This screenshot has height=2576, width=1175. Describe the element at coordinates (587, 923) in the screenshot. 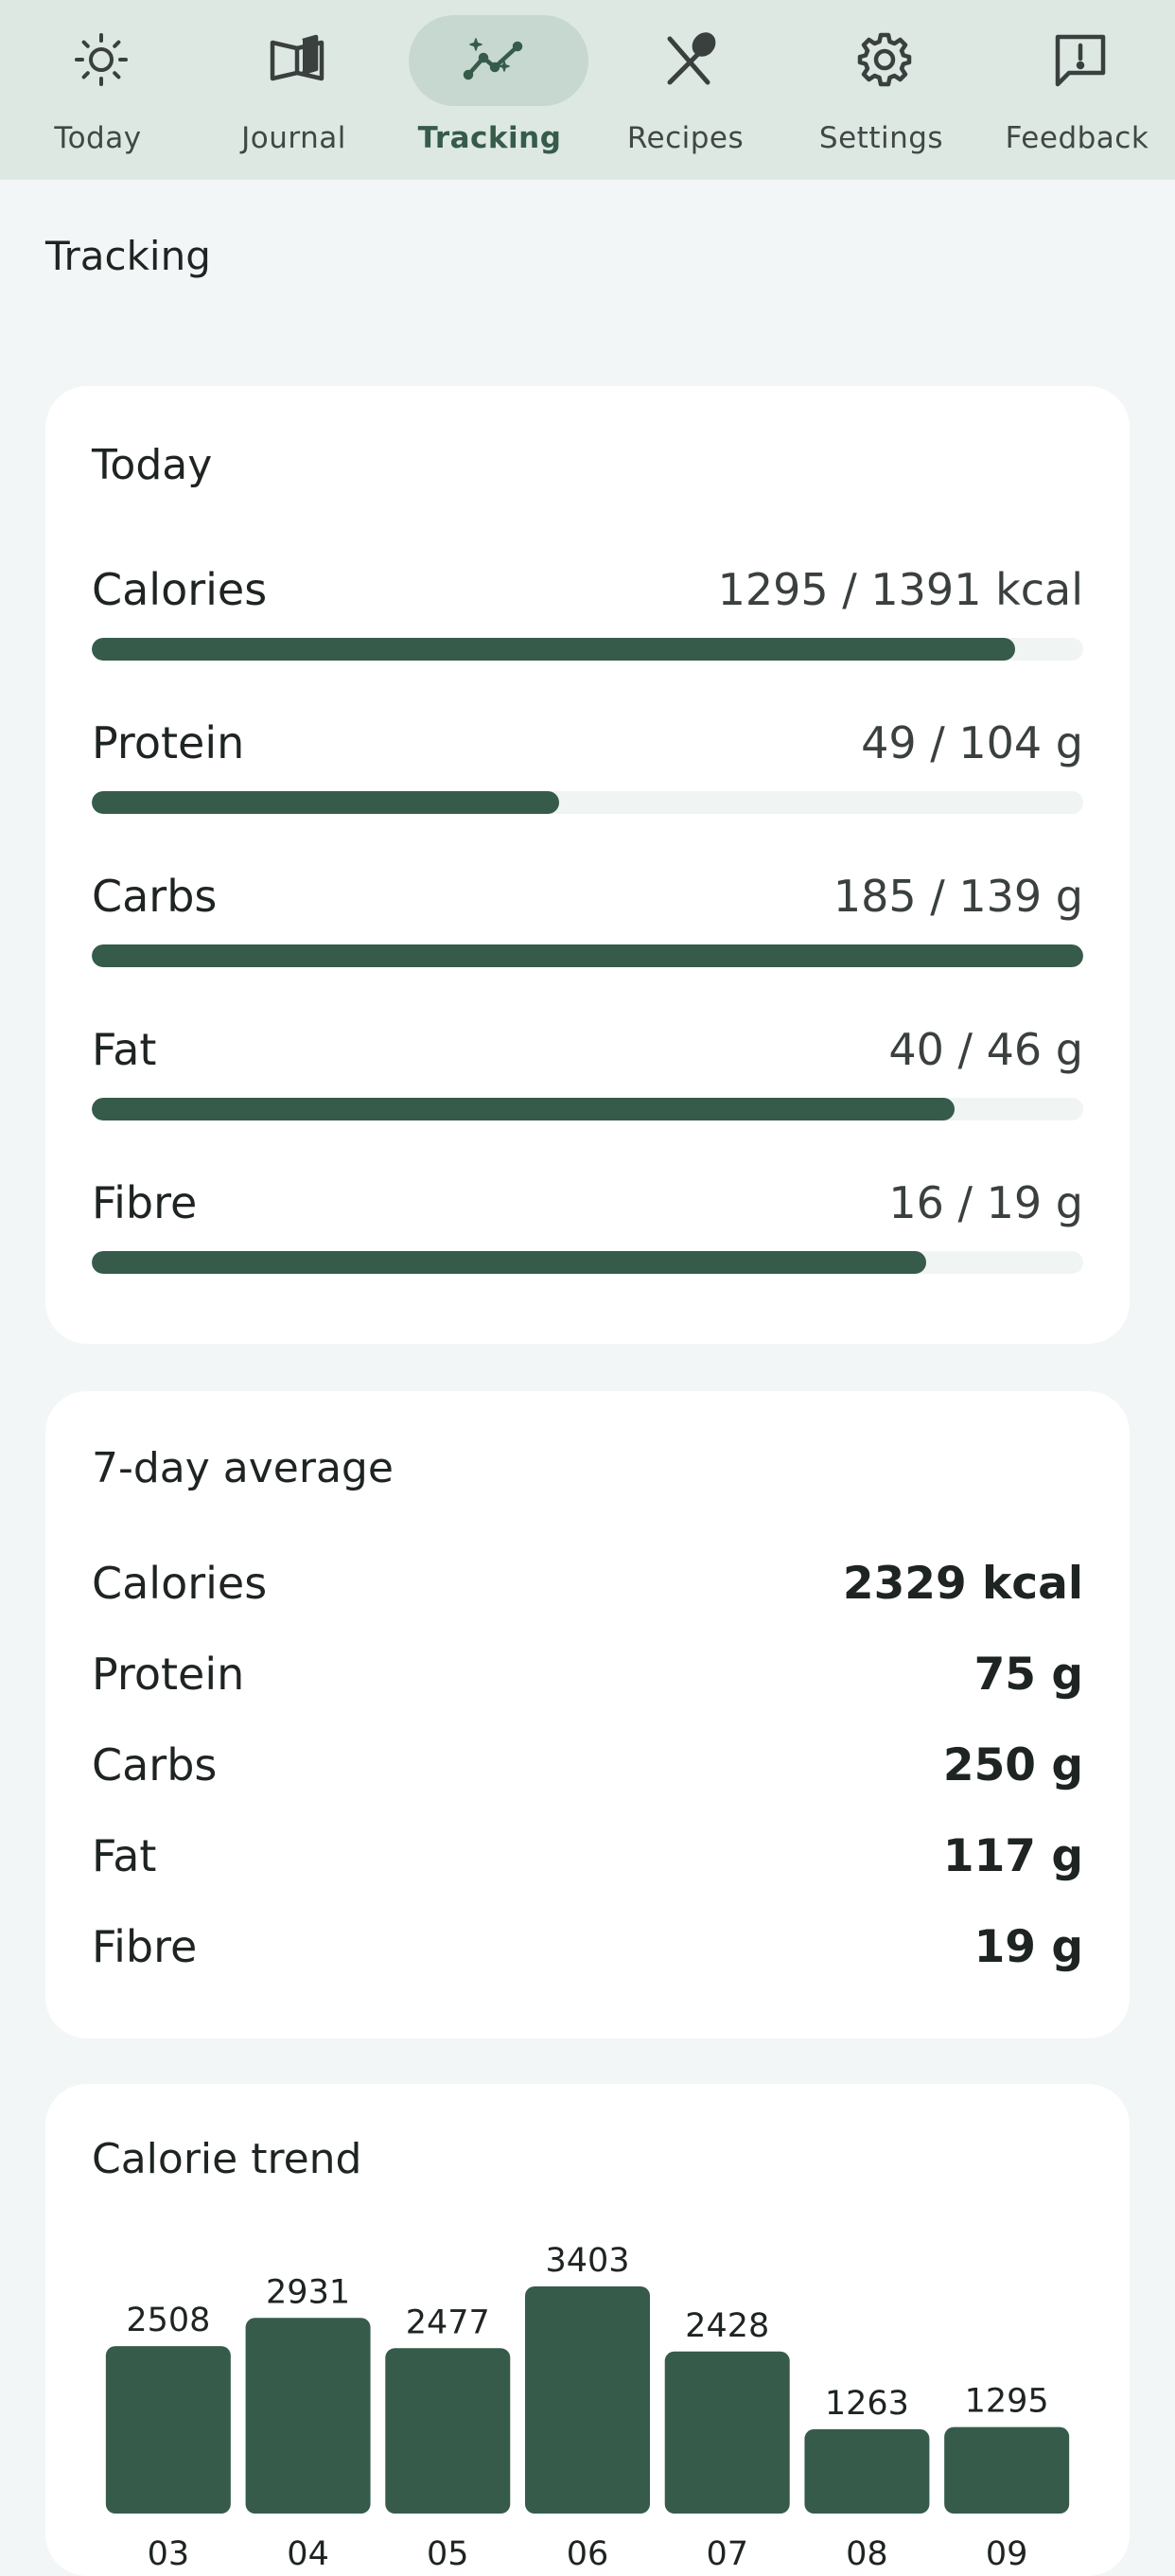

I see `macro-row-carbs: Carbs 185 / 139 g` at that location.